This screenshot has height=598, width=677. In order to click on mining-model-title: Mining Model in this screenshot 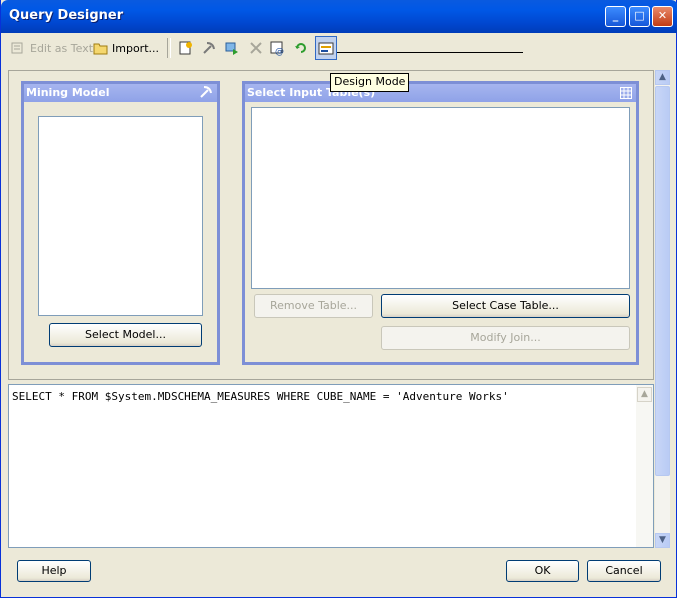, I will do `click(68, 92)`.